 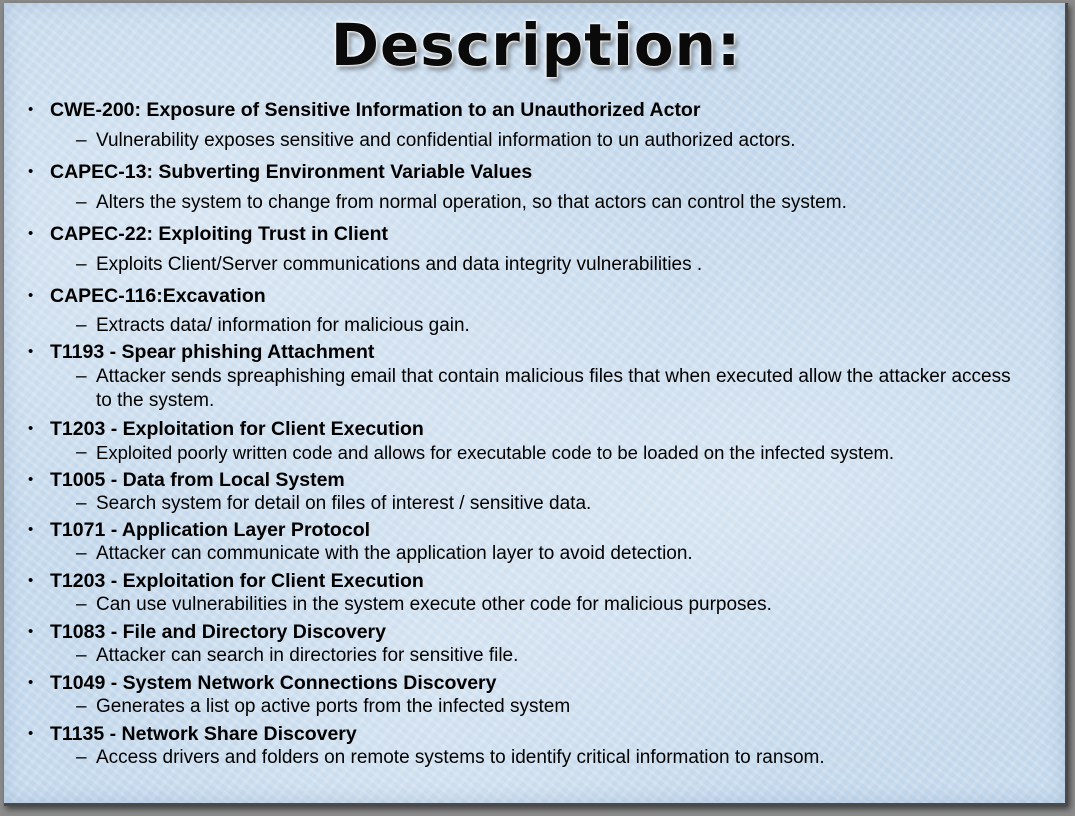 I want to click on item-heading: T1193 - Spear phishing Attachment, so click(x=212, y=352).